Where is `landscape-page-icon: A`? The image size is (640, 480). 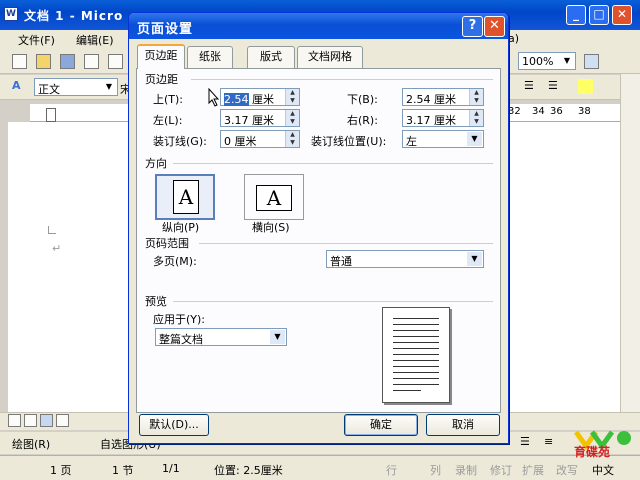
landscape-page-icon: A is located at coordinates (274, 198).